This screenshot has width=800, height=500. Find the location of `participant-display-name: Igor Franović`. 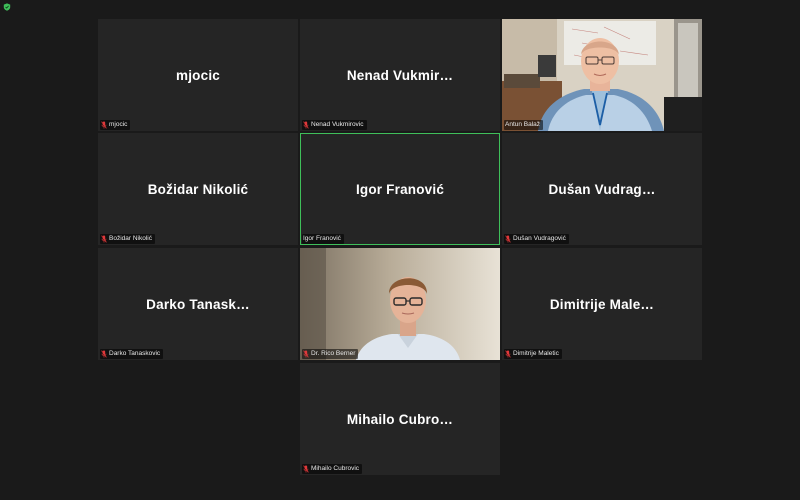

participant-display-name: Igor Franović is located at coordinates (400, 189).